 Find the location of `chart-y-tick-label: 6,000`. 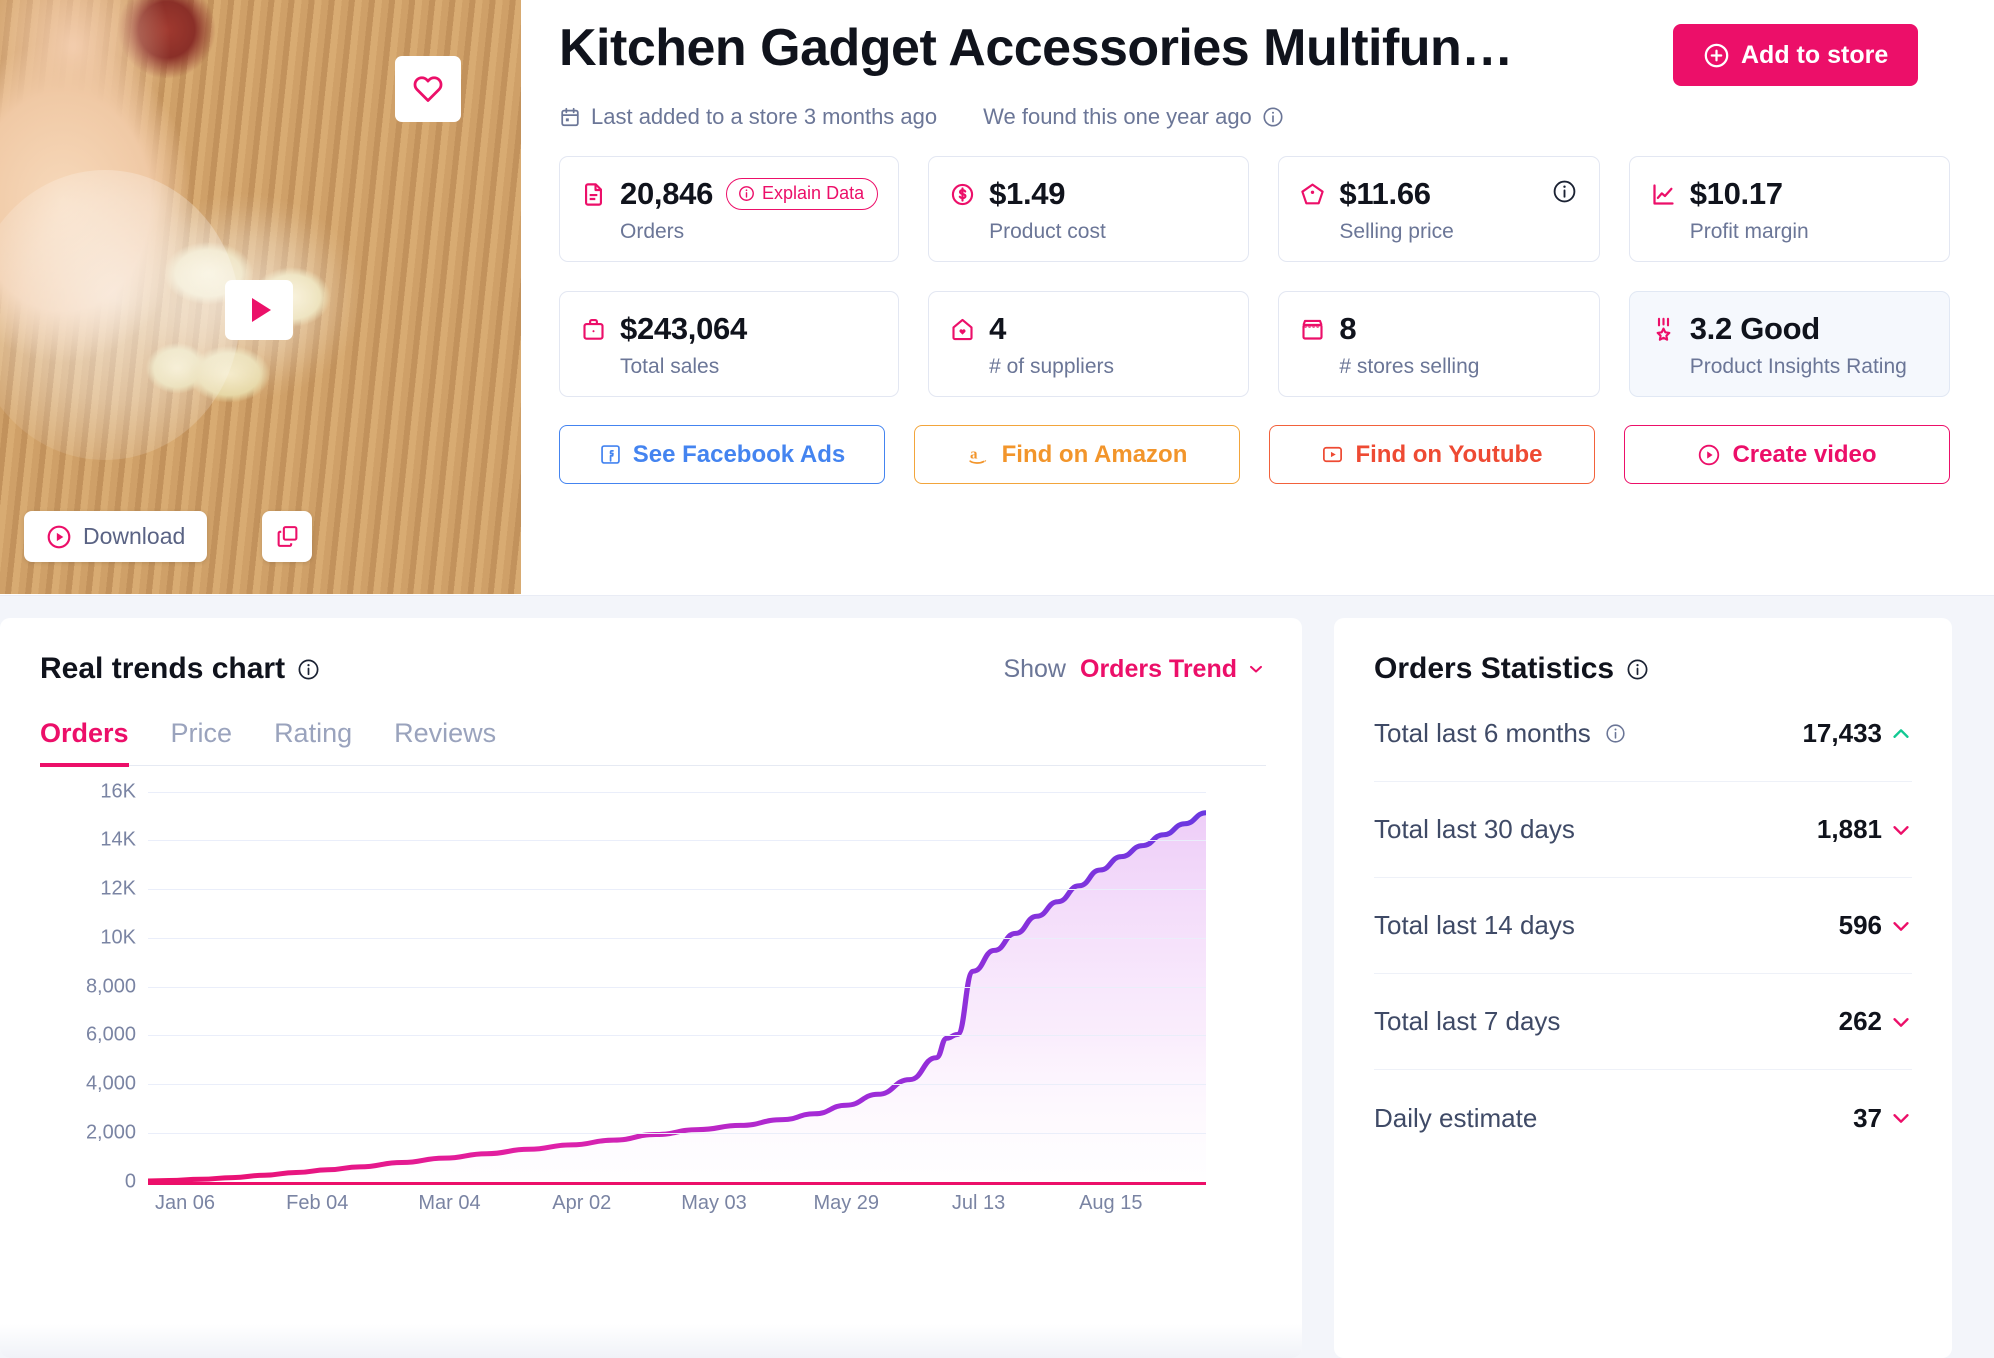

chart-y-tick-label: 6,000 is located at coordinates (110, 1034).